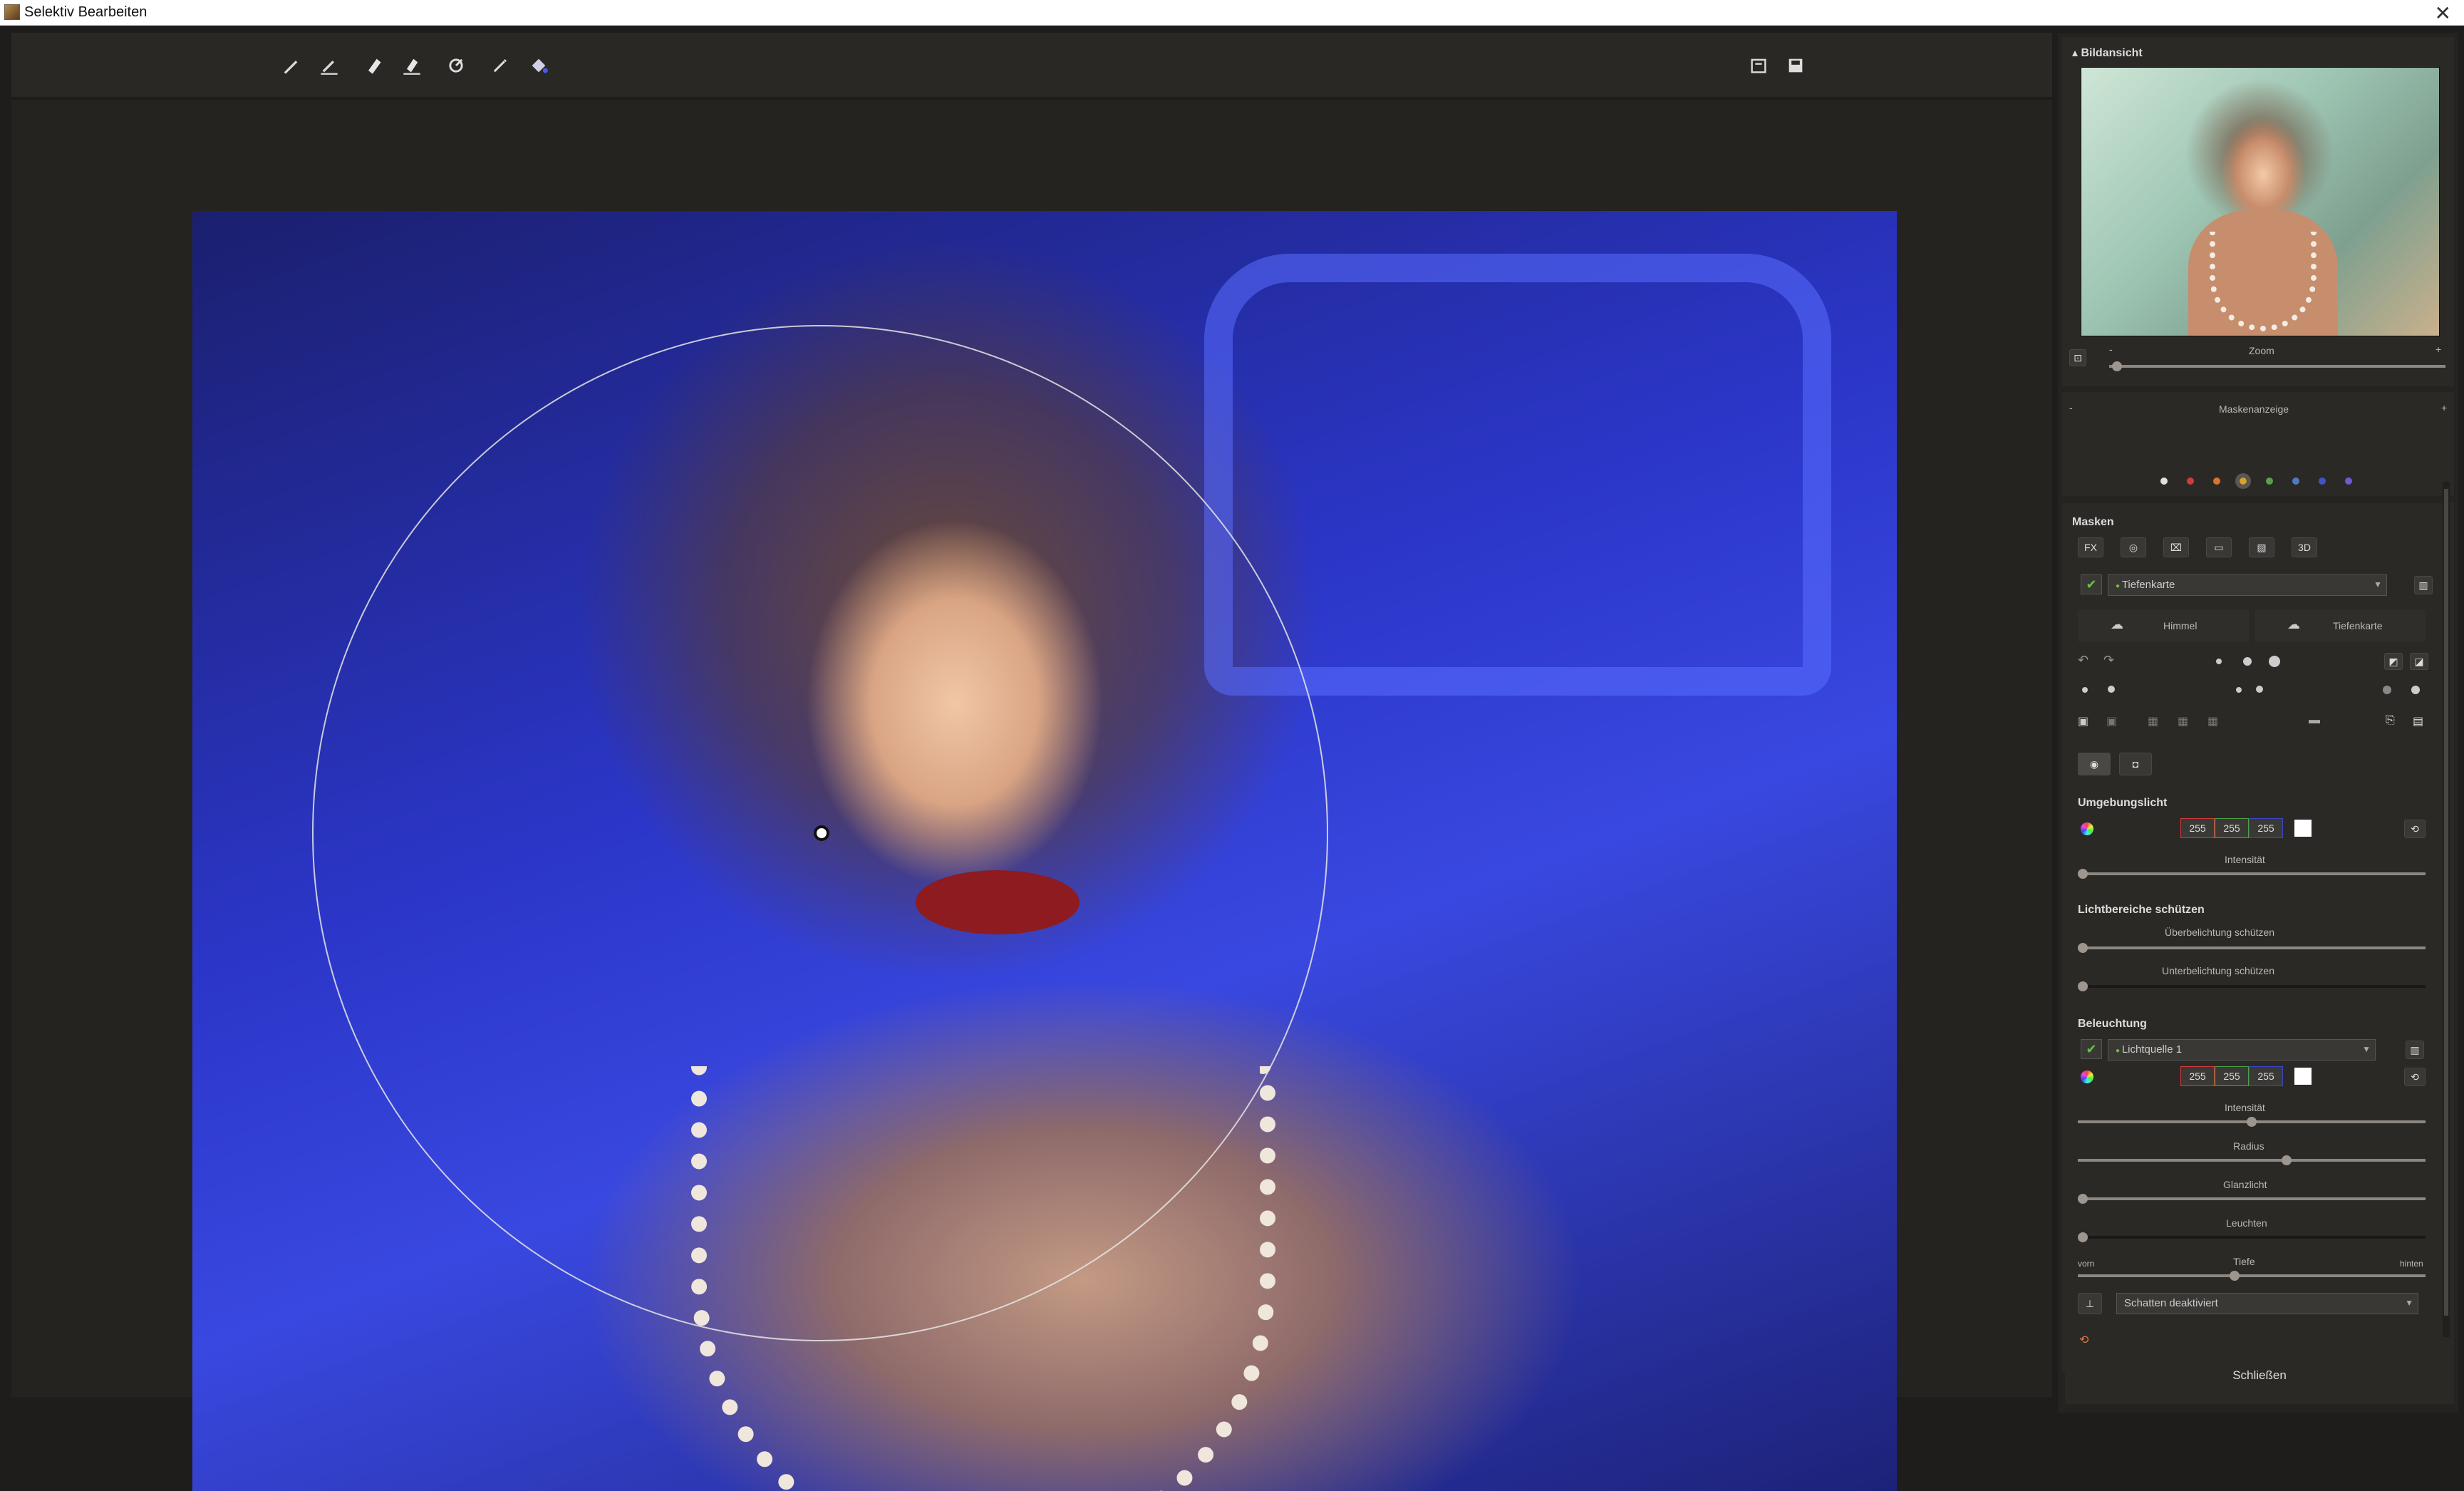 The image size is (2464, 1491). What do you see at coordinates (2252, 874) in the screenshot?
I see `ambient-intensity-slider` at bounding box center [2252, 874].